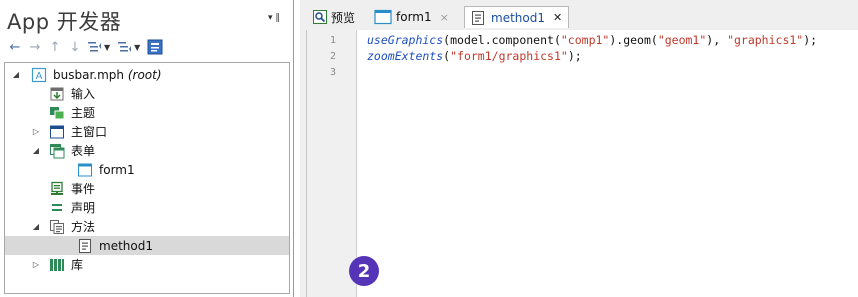 The image size is (858, 297). What do you see at coordinates (83, 151) in the screenshot?
I see `tree-item-label: 表单` at bounding box center [83, 151].